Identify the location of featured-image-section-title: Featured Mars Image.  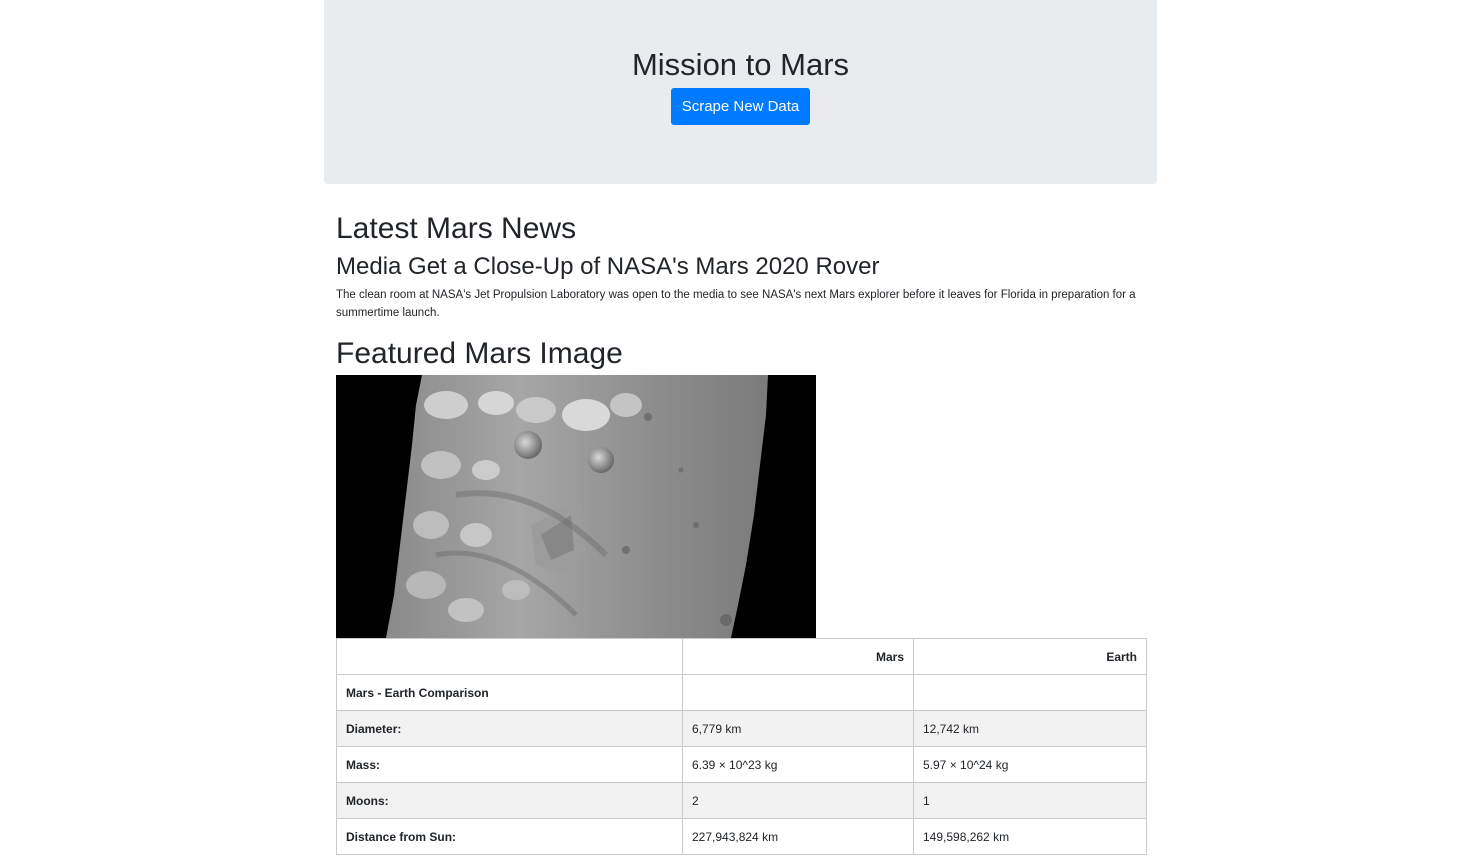
(479, 353).